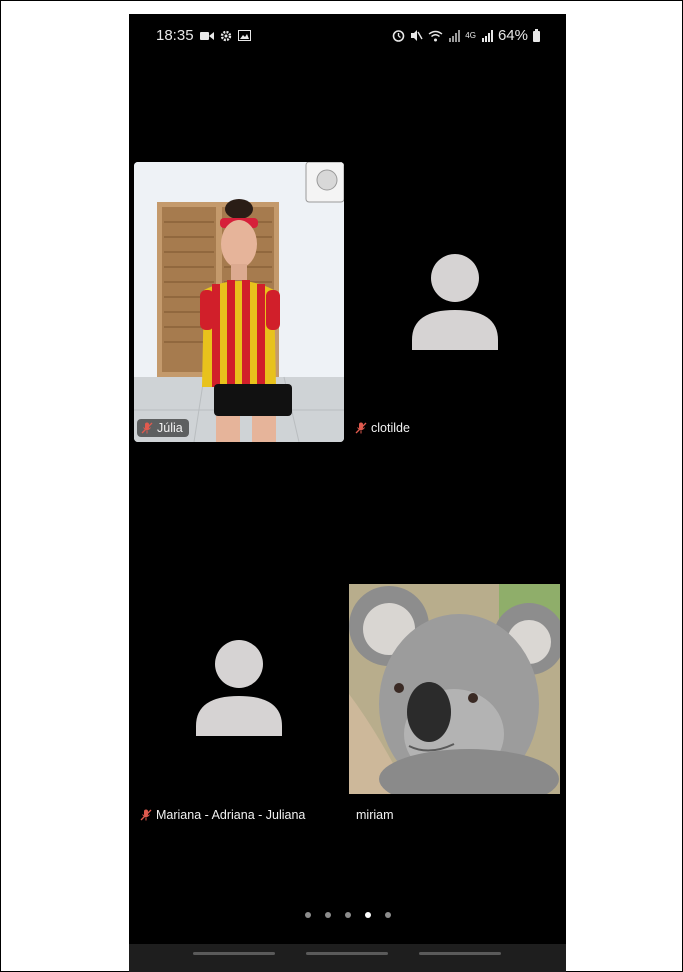 The width and height of the screenshot is (683, 972). I want to click on nav-recent-button, so click(234, 953).